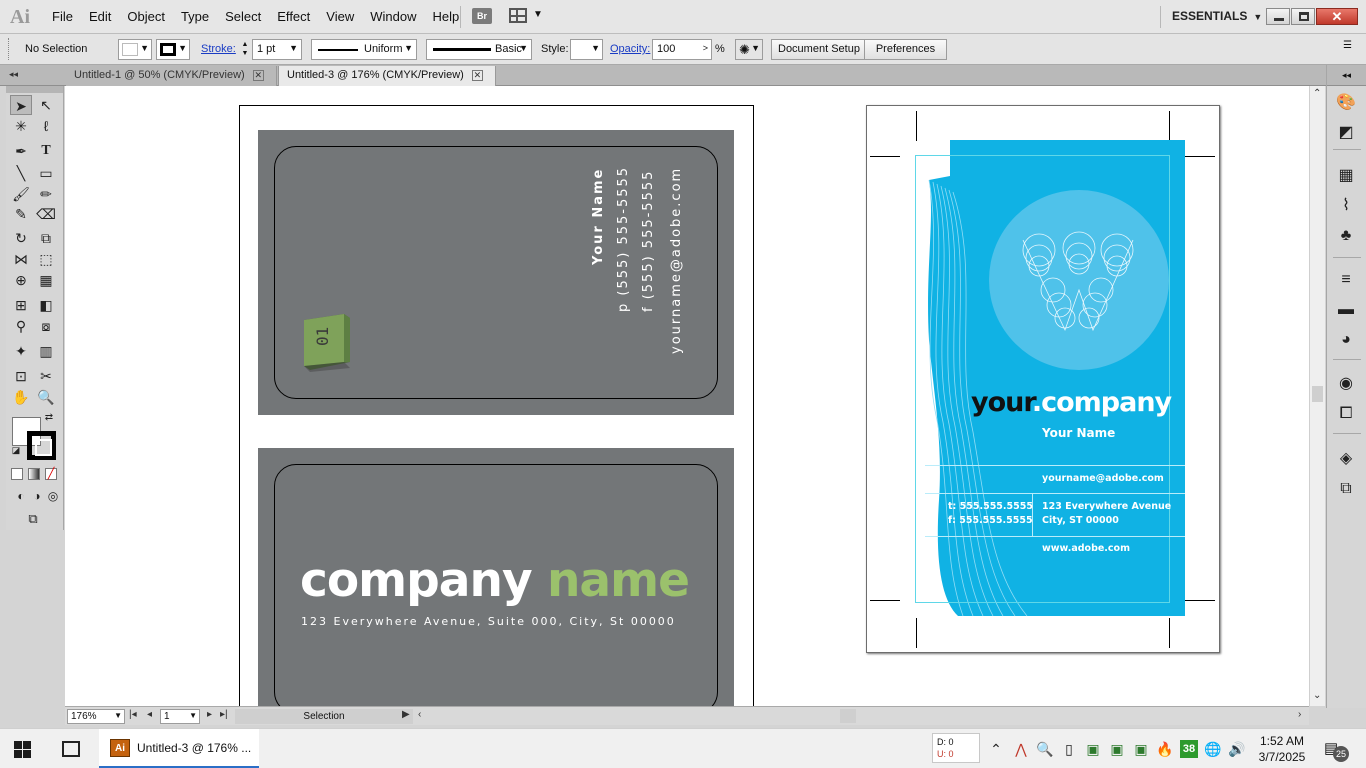  I want to click on system-clock: 1:52 AM 3/7/2025, so click(1282, 749).